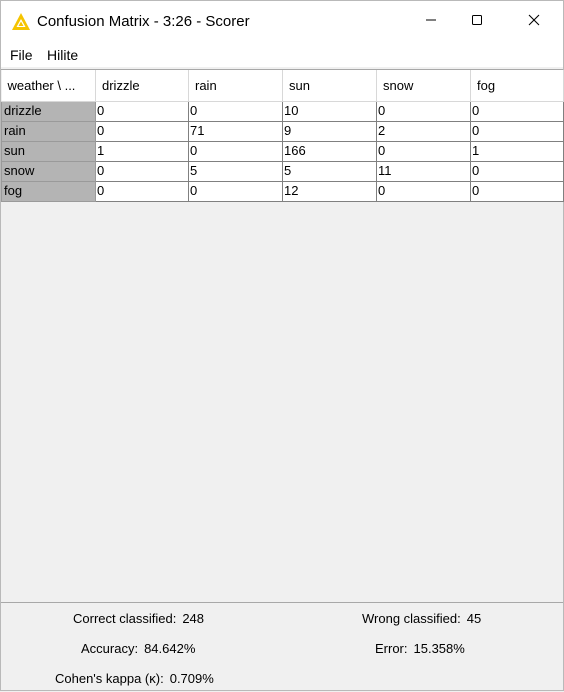  I want to click on table-row: drizzle 0 0 10 0 0, so click(282, 111).